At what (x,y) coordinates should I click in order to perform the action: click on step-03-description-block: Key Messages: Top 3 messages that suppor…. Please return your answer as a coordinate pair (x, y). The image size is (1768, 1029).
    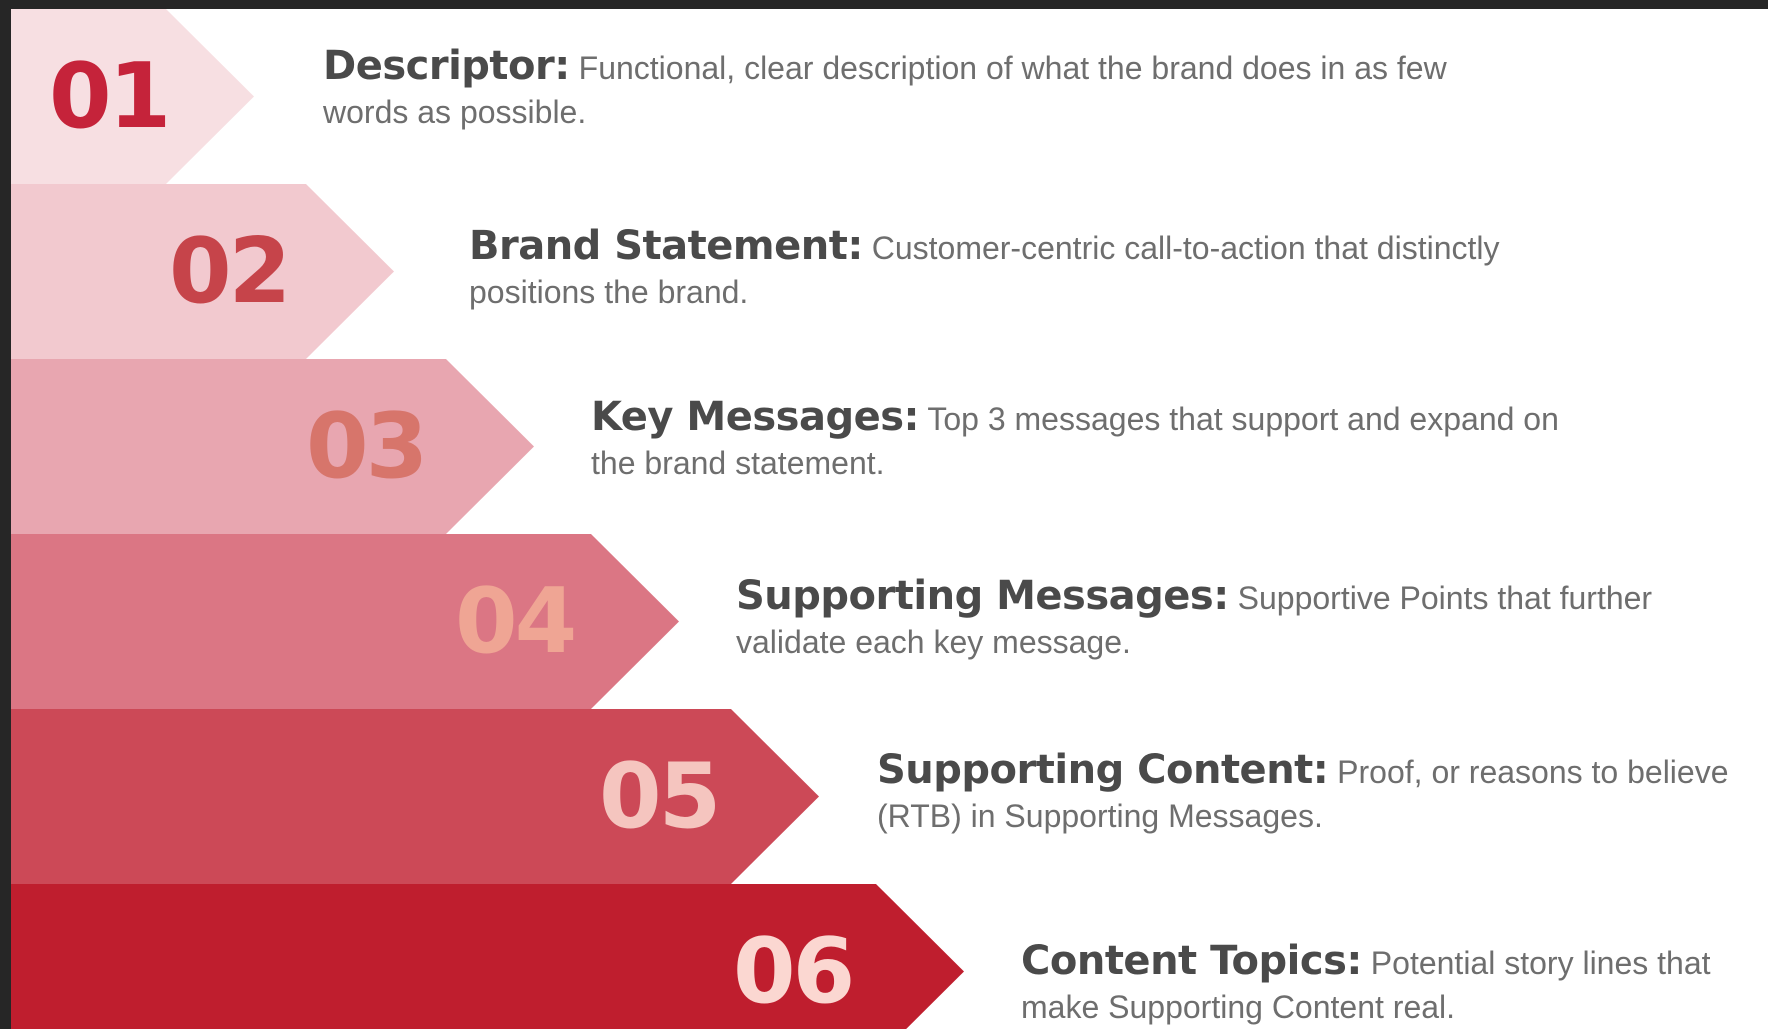
    Looking at the image, I should click on (1081, 440).